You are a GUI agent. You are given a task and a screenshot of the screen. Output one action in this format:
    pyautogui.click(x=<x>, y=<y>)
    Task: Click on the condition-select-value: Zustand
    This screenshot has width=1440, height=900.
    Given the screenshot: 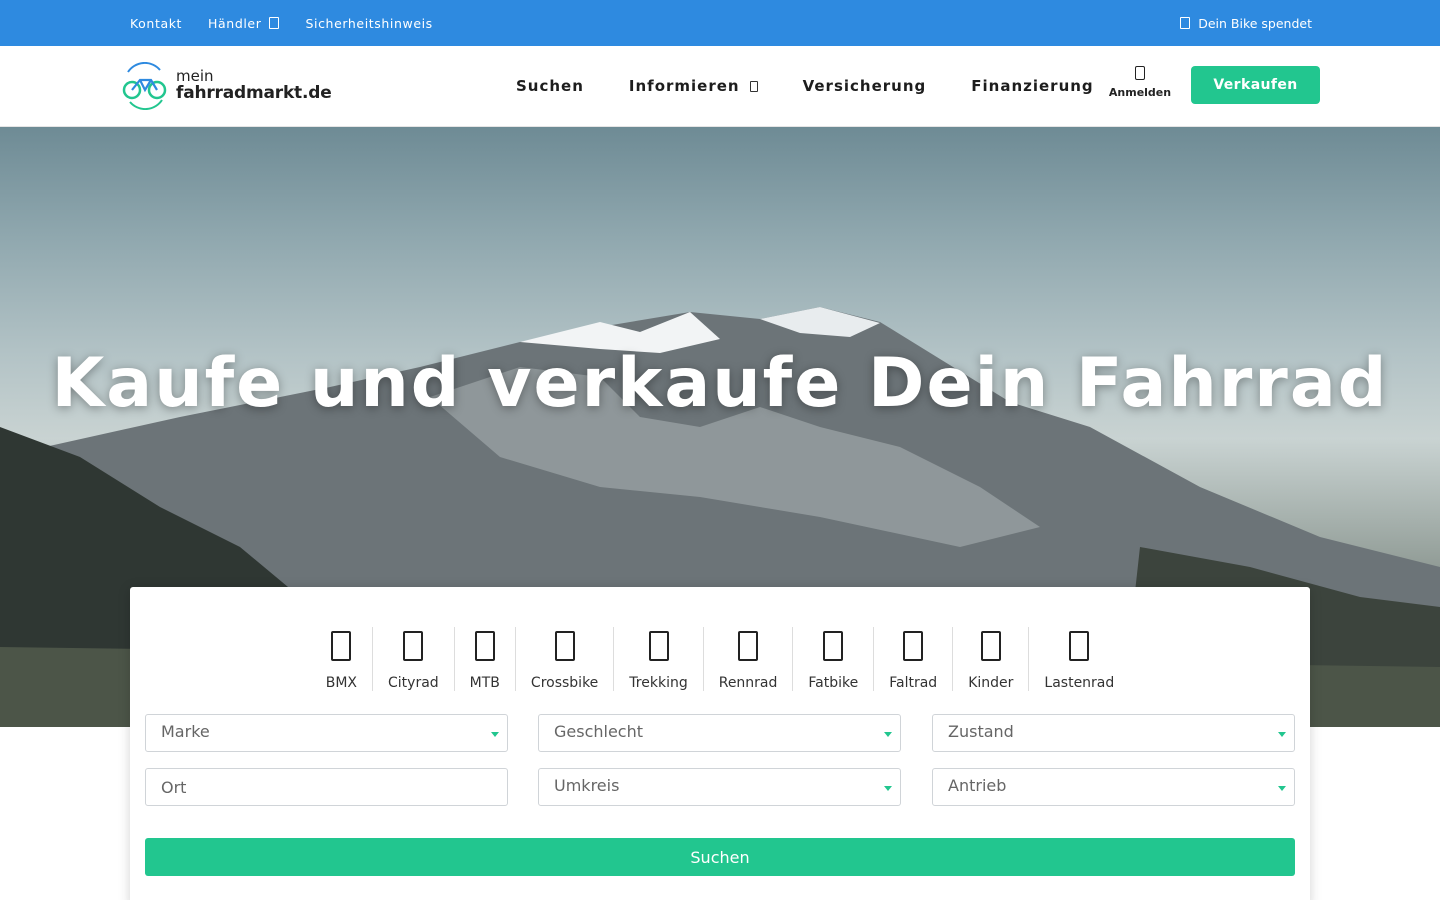 What is the action you would take?
    pyautogui.click(x=981, y=731)
    